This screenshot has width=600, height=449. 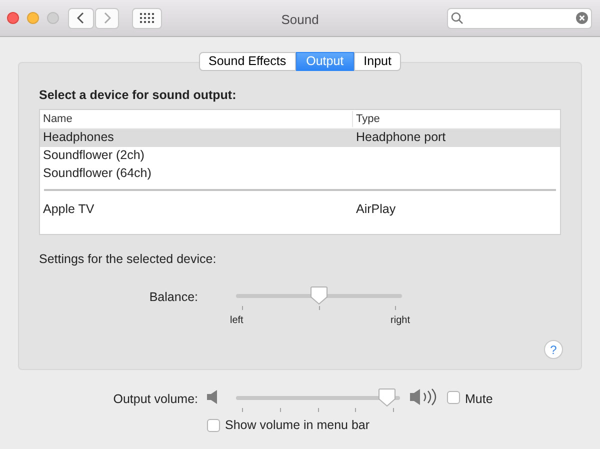 I want to click on device-type: Headphone port, so click(x=401, y=137).